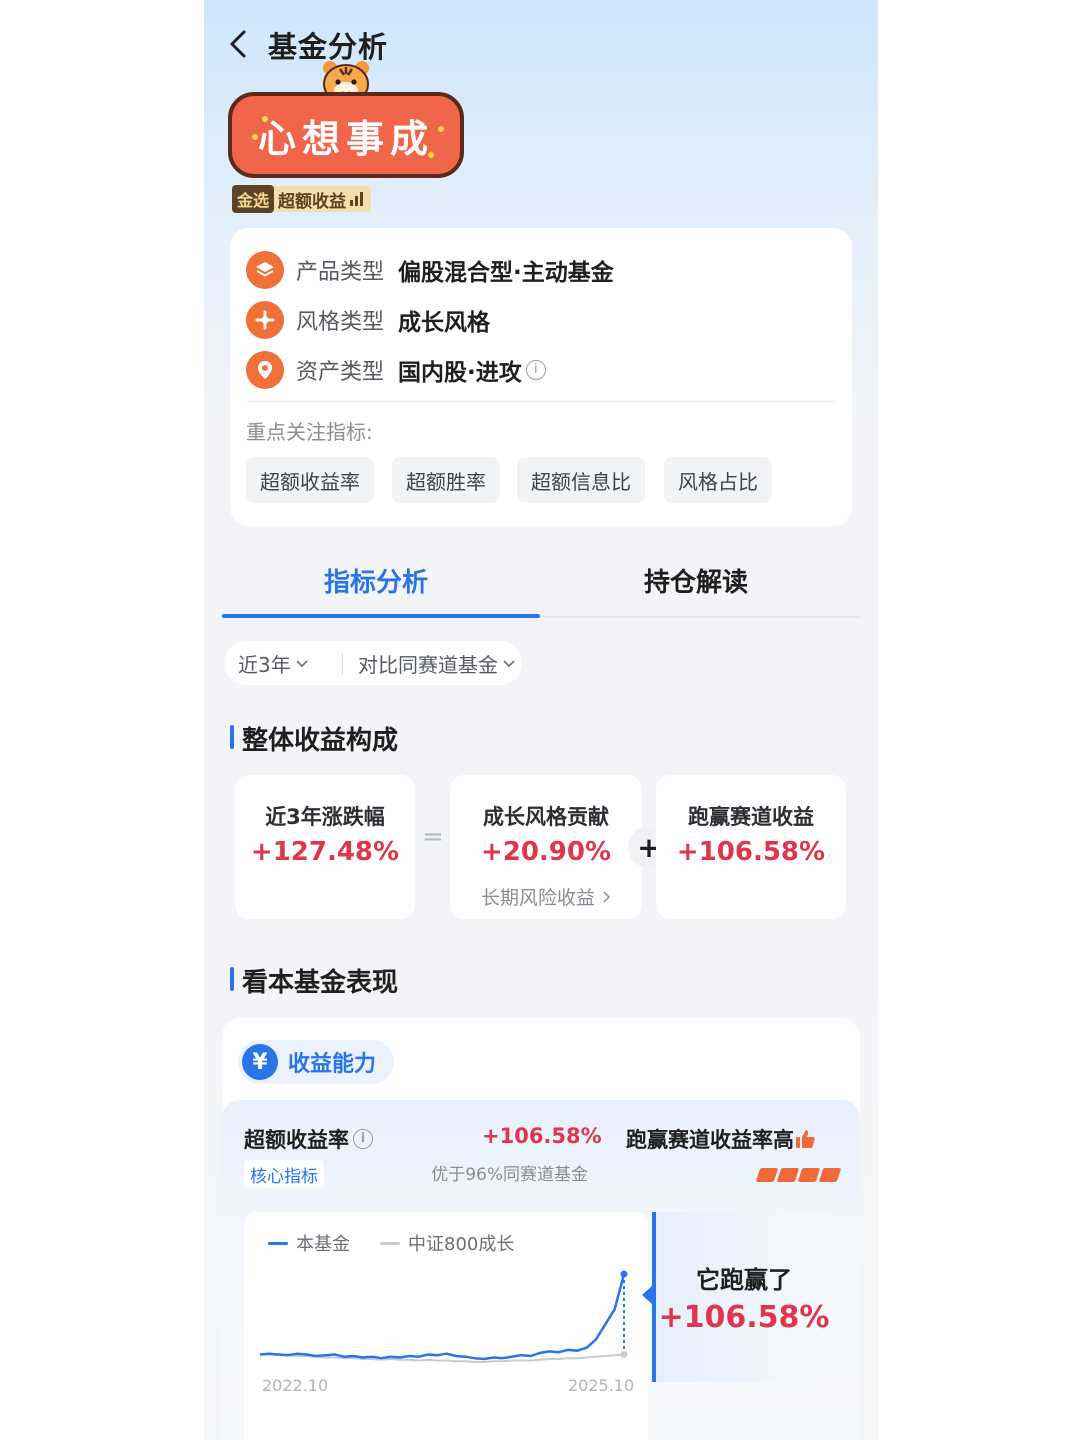 The image size is (1080, 1440). I want to click on tab-indicator-analysis: 指标分析, so click(376, 580).